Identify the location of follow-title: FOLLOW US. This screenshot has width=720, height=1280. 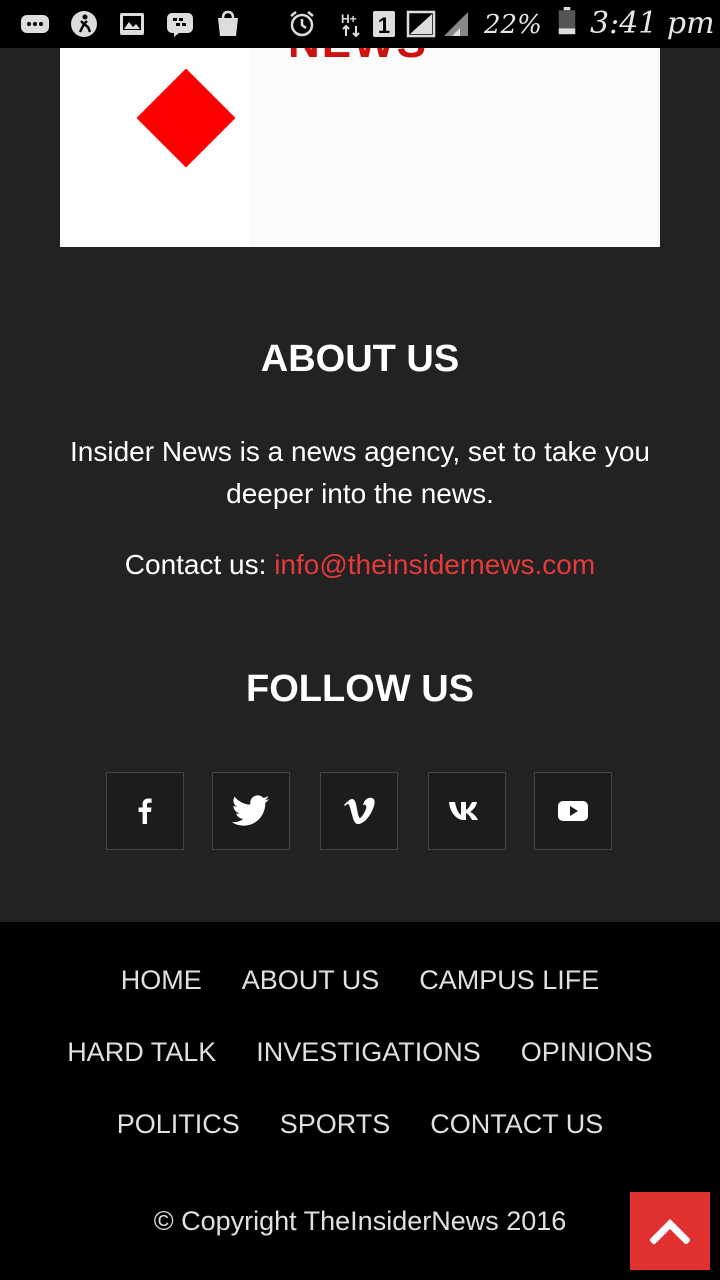
(360, 689).